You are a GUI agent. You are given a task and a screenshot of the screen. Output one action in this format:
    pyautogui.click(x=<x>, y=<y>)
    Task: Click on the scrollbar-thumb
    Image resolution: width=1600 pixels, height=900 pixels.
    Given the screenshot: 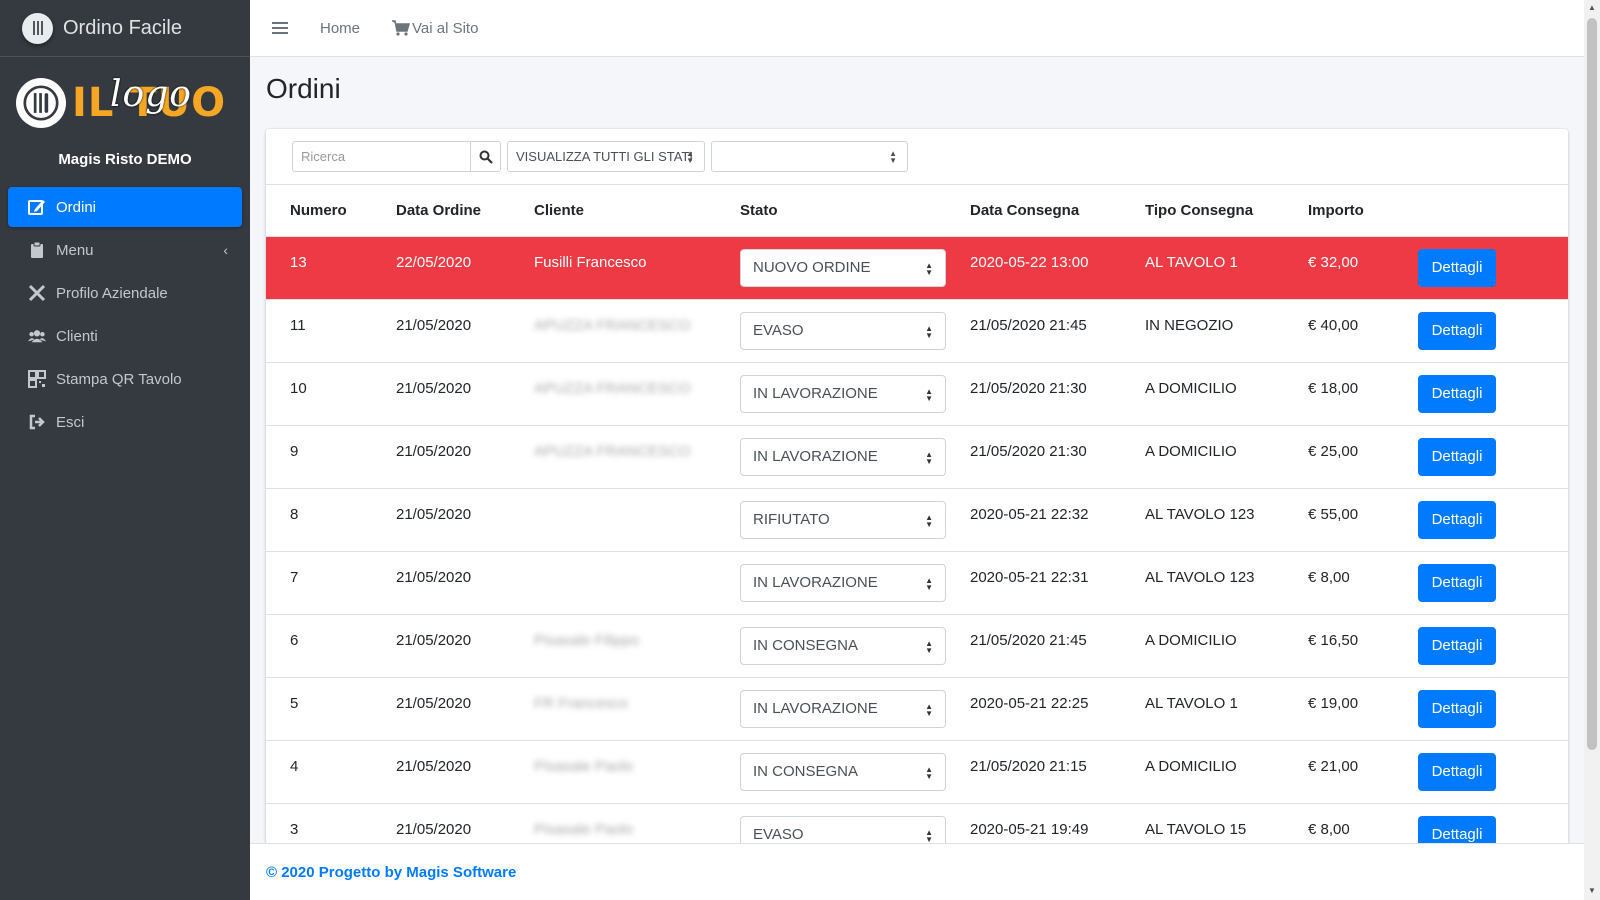 What is the action you would take?
    pyautogui.click(x=1592, y=384)
    